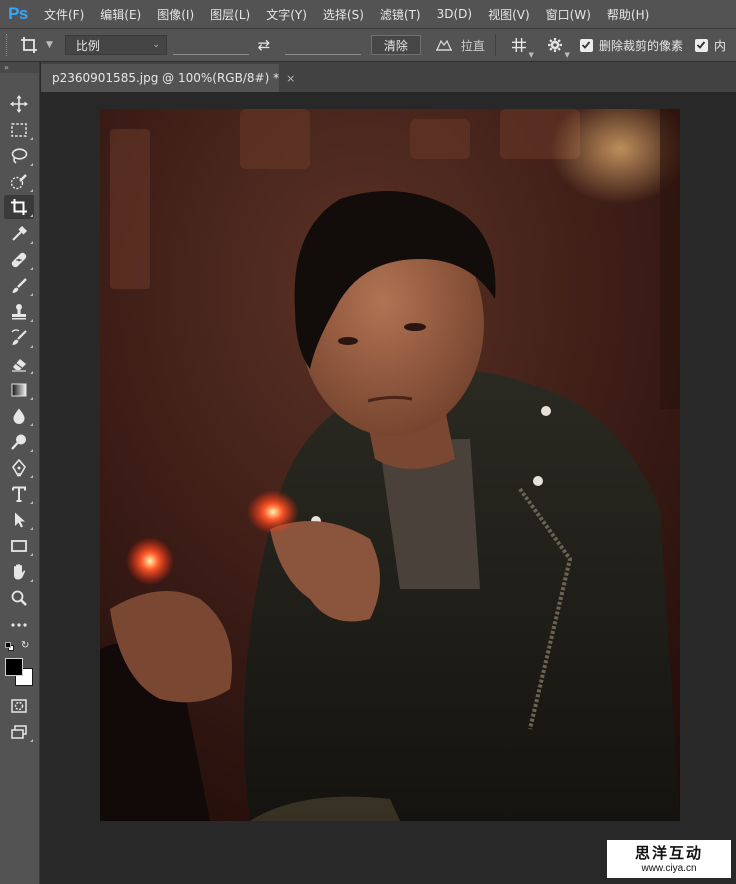 The width and height of the screenshot is (736, 884). I want to click on options-bar: ▼ 比例 ⌄ ⇄ 清除 拉直 ▼ ▼ 删除裁剪的像素 内, so click(368, 45).